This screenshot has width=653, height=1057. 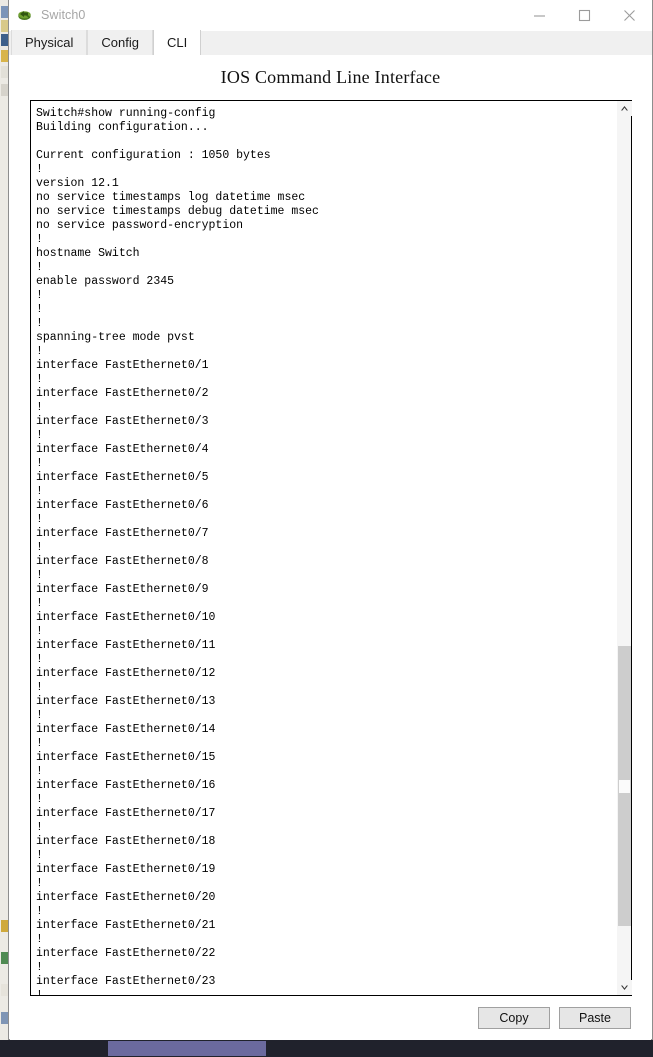 What do you see at coordinates (330, 43) in the screenshot?
I see `tab-strip: Physical Config CLI` at bounding box center [330, 43].